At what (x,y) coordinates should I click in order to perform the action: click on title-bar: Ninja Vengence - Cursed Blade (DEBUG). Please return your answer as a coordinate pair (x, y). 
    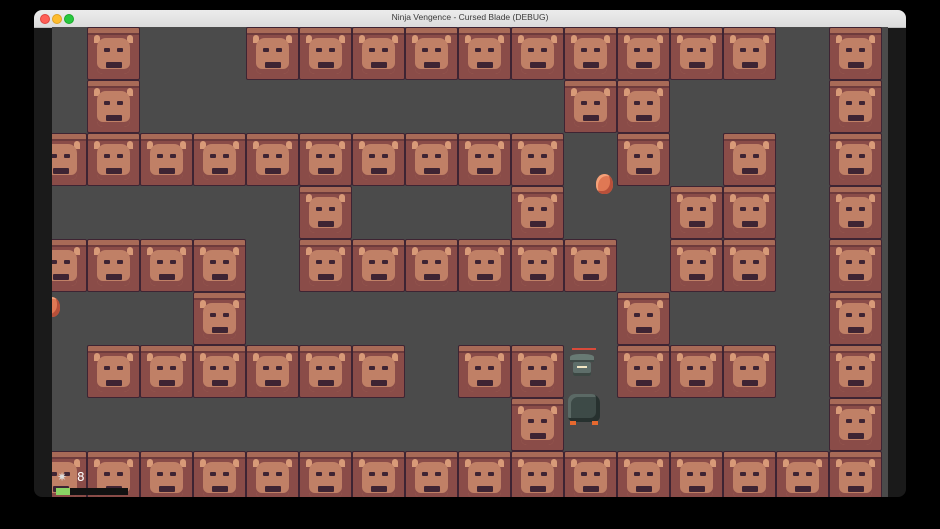
    Looking at the image, I should click on (470, 19).